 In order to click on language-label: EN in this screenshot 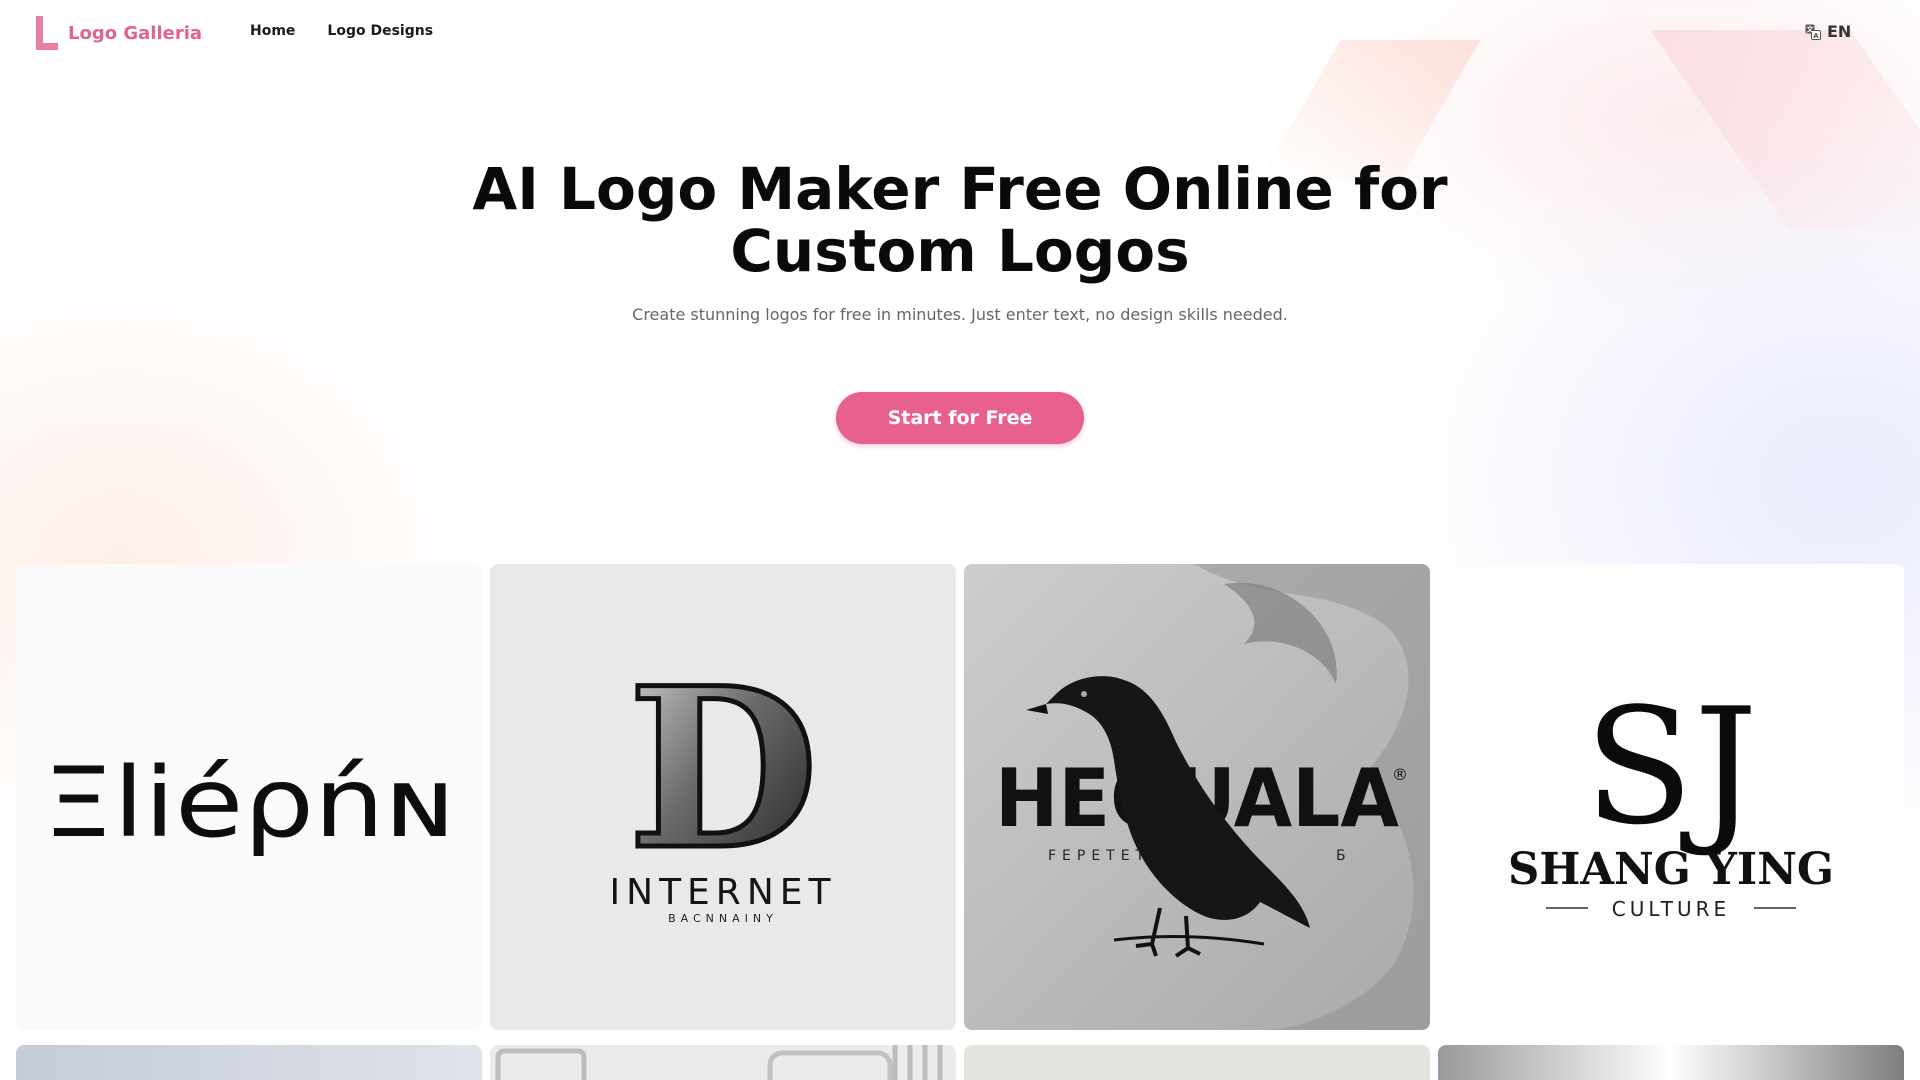, I will do `click(1839, 31)`.